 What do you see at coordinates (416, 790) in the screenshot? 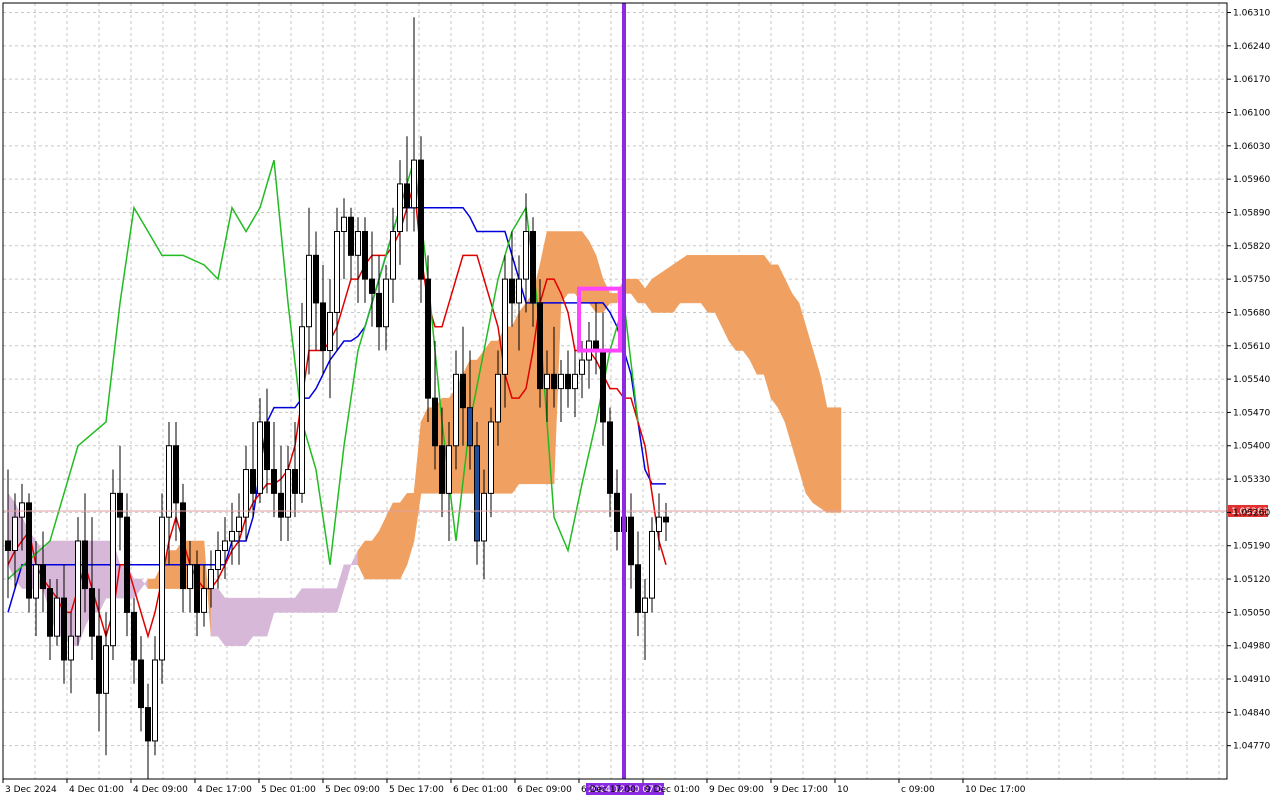
I see `time-tick-label: 5 Dec 17:00` at bounding box center [416, 790].